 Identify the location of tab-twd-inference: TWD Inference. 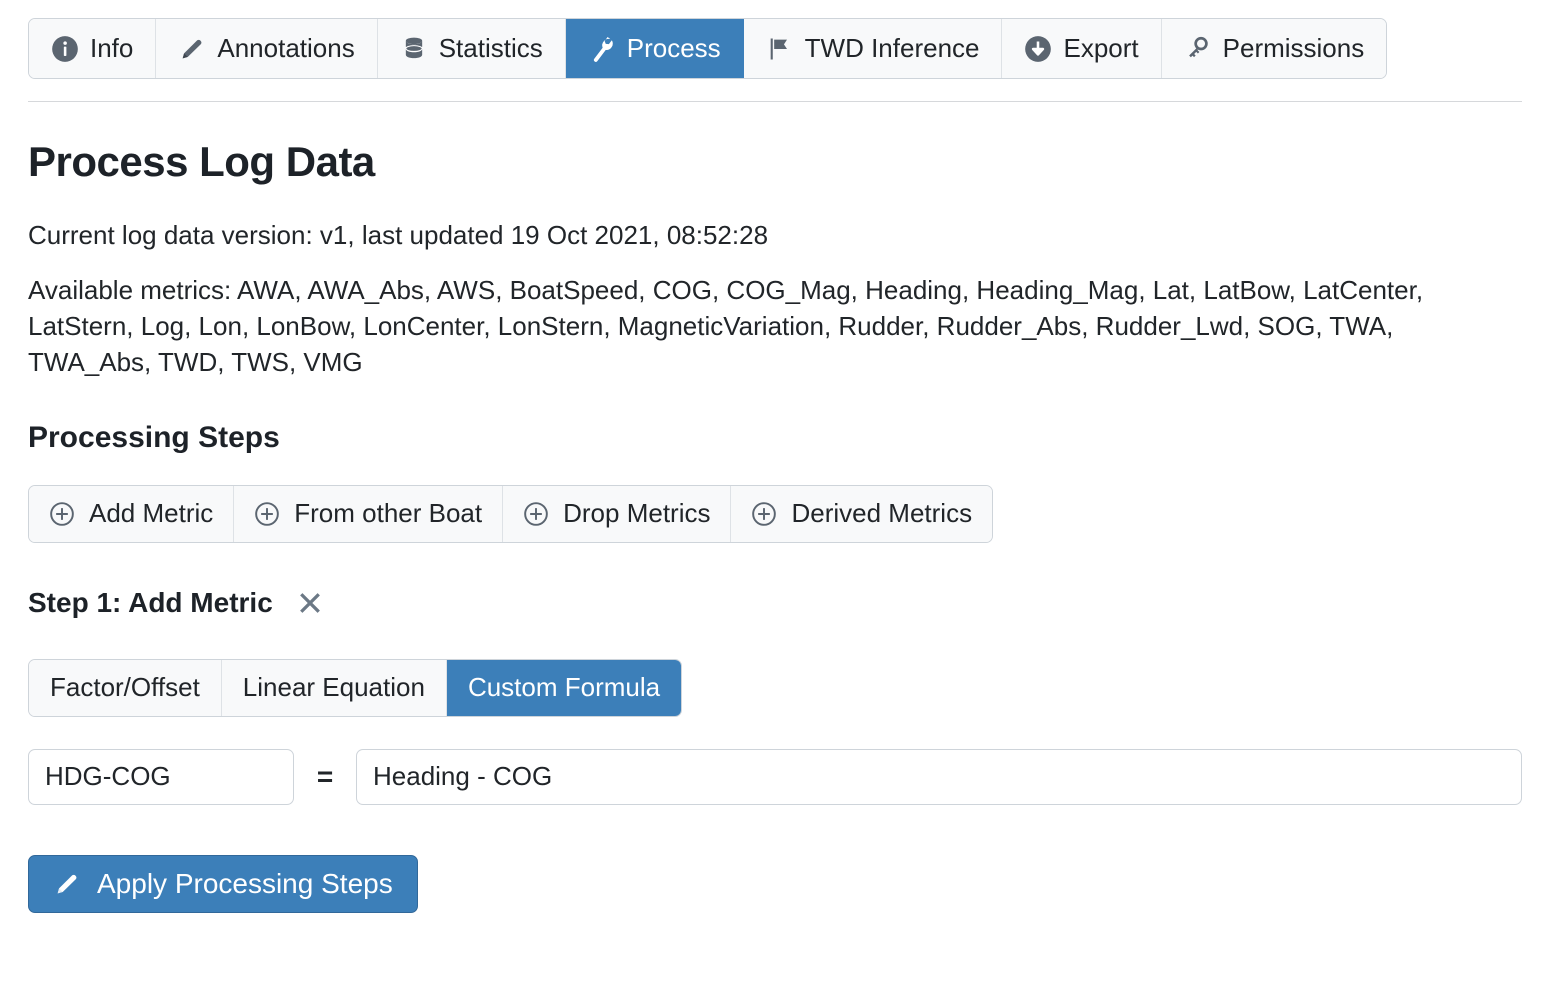
(873, 48).